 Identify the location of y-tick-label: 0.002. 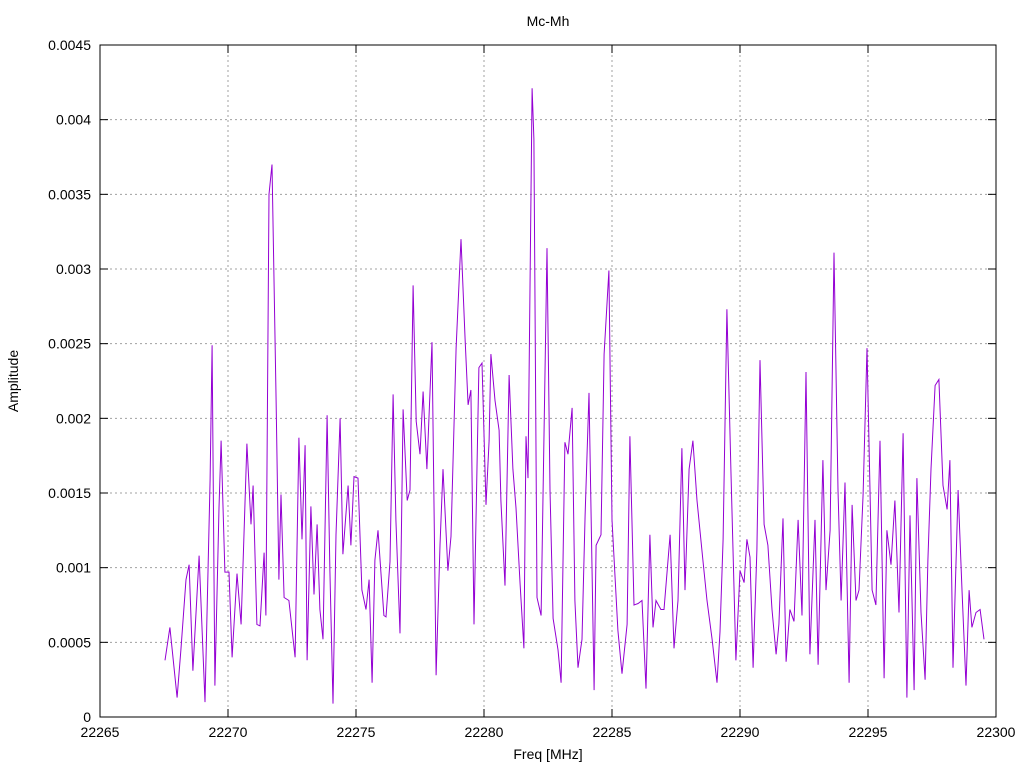
(73, 418).